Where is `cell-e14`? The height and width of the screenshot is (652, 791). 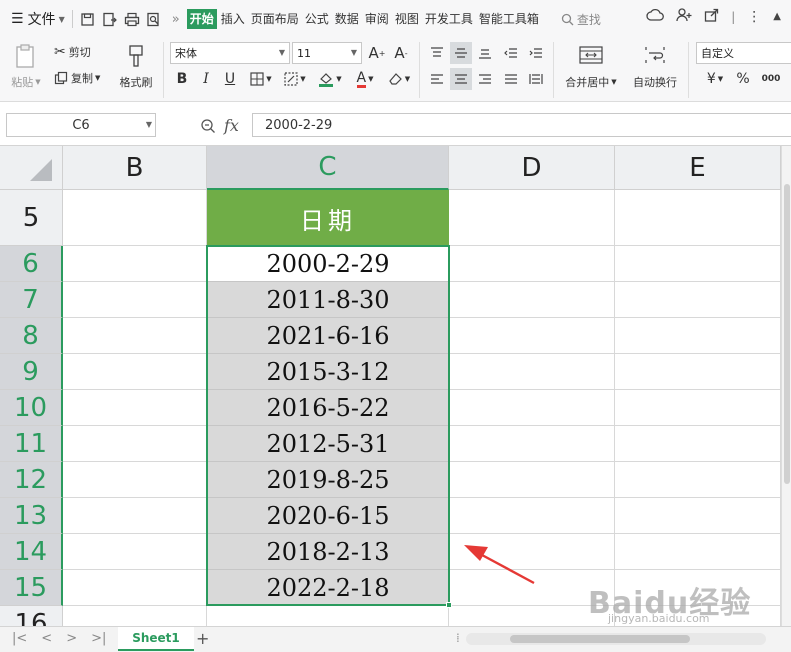
cell-e14 is located at coordinates (698, 552).